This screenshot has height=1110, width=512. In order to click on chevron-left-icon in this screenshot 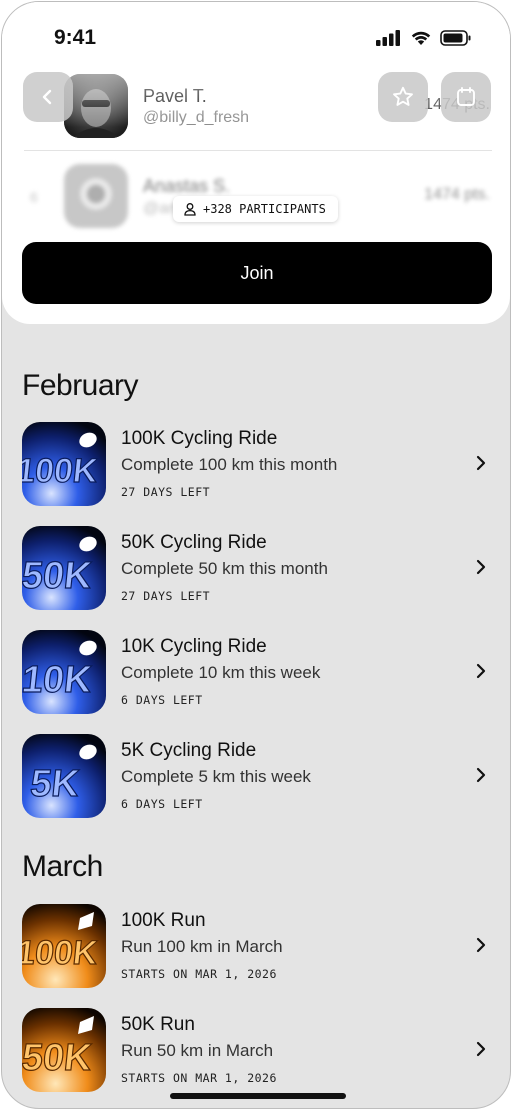, I will do `click(47, 97)`.